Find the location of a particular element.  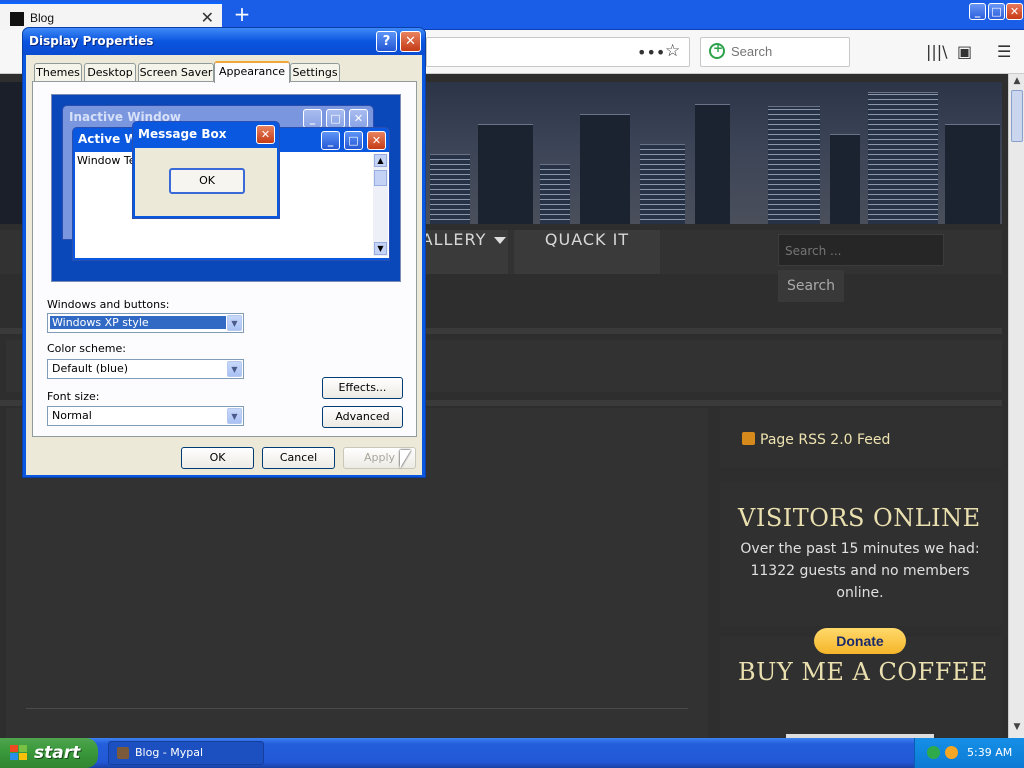

page-actions-icon: ••• is located at coordinates (651, 52).